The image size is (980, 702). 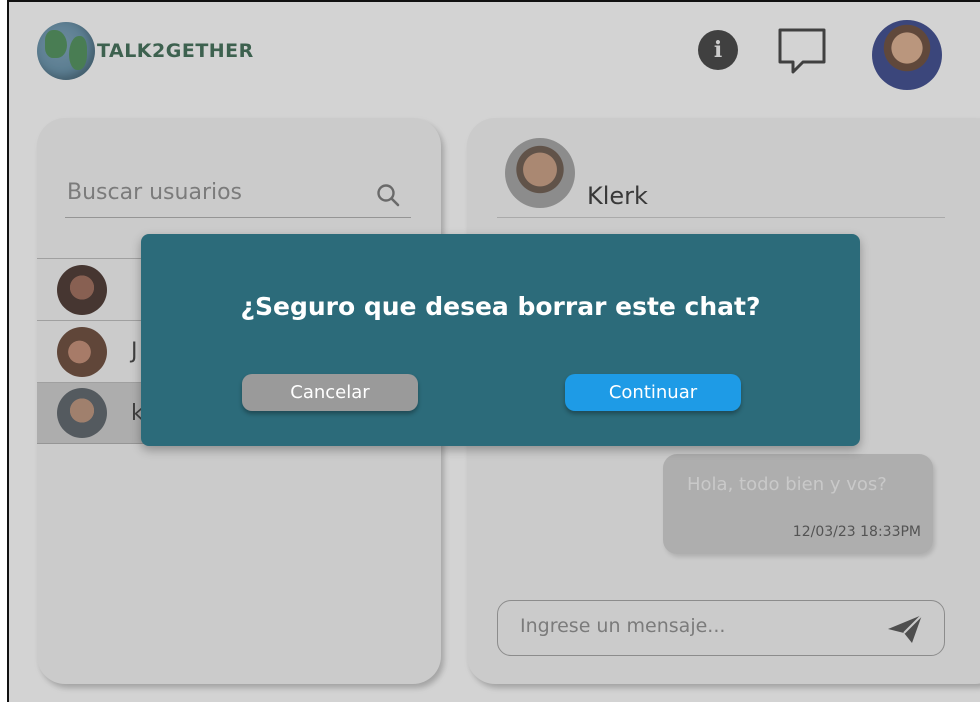 What do you see at coordinates (653, 392) in the screenshot?
I see `continue-button: Continuar` at bounding box center [653, 392].